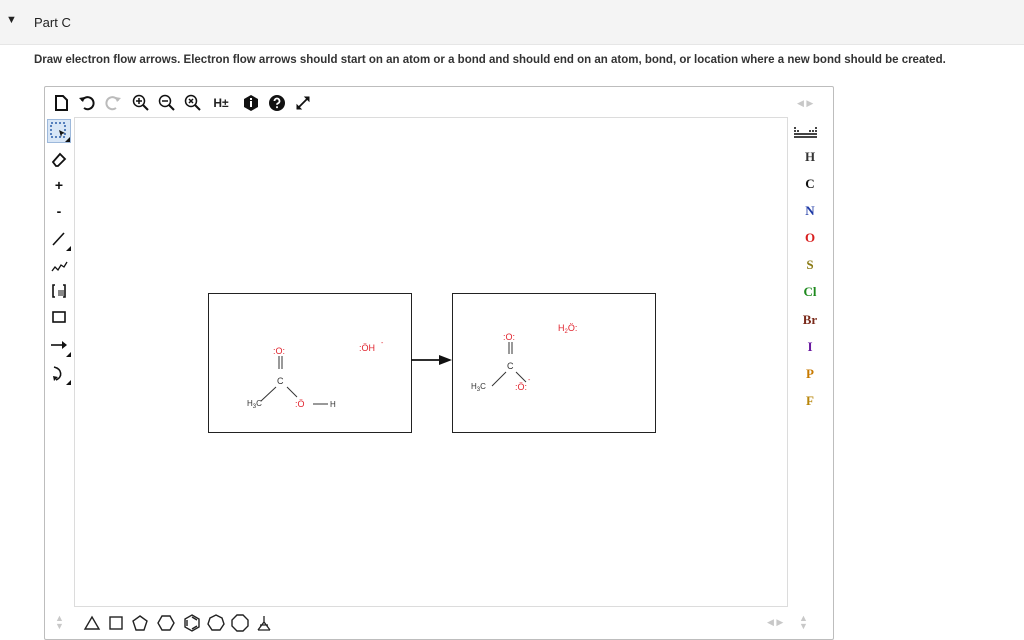 The width and height of the screenshot is (1024, 640). I want to click on periodic-table-icon, so click(810, 132).